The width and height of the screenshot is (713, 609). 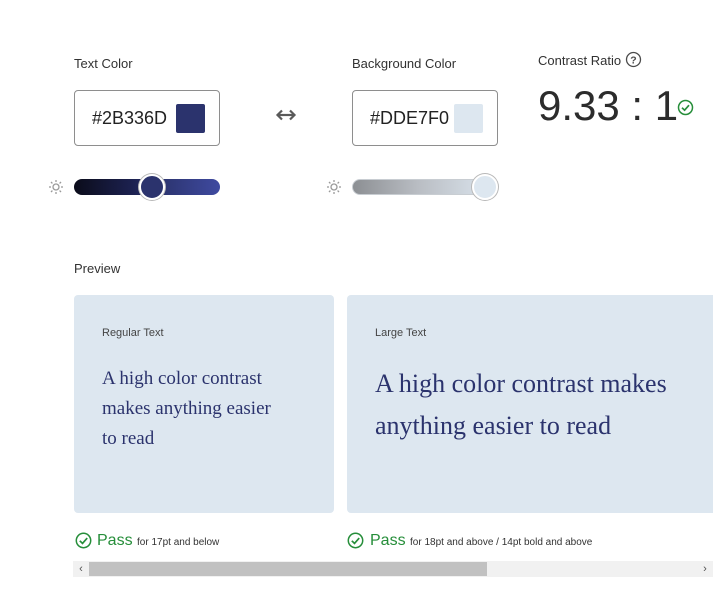 What do you see at coordinates (103, 63) in the screenshot?
I see `text-color-label: Text Color` at bounding box center [103, 63].